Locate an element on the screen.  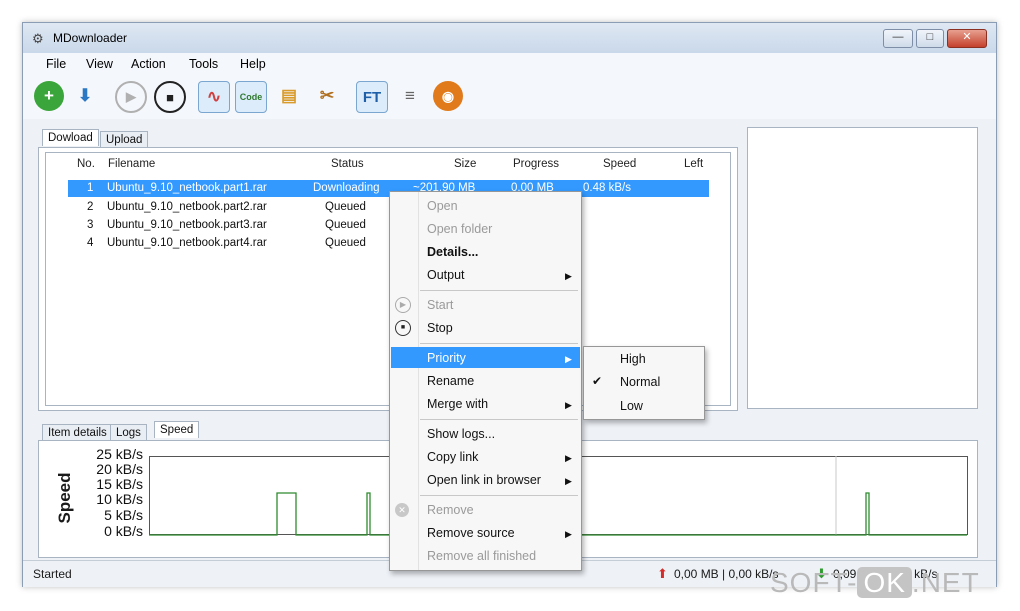
play-icon: ▶ is located at coordinates (131, 96).